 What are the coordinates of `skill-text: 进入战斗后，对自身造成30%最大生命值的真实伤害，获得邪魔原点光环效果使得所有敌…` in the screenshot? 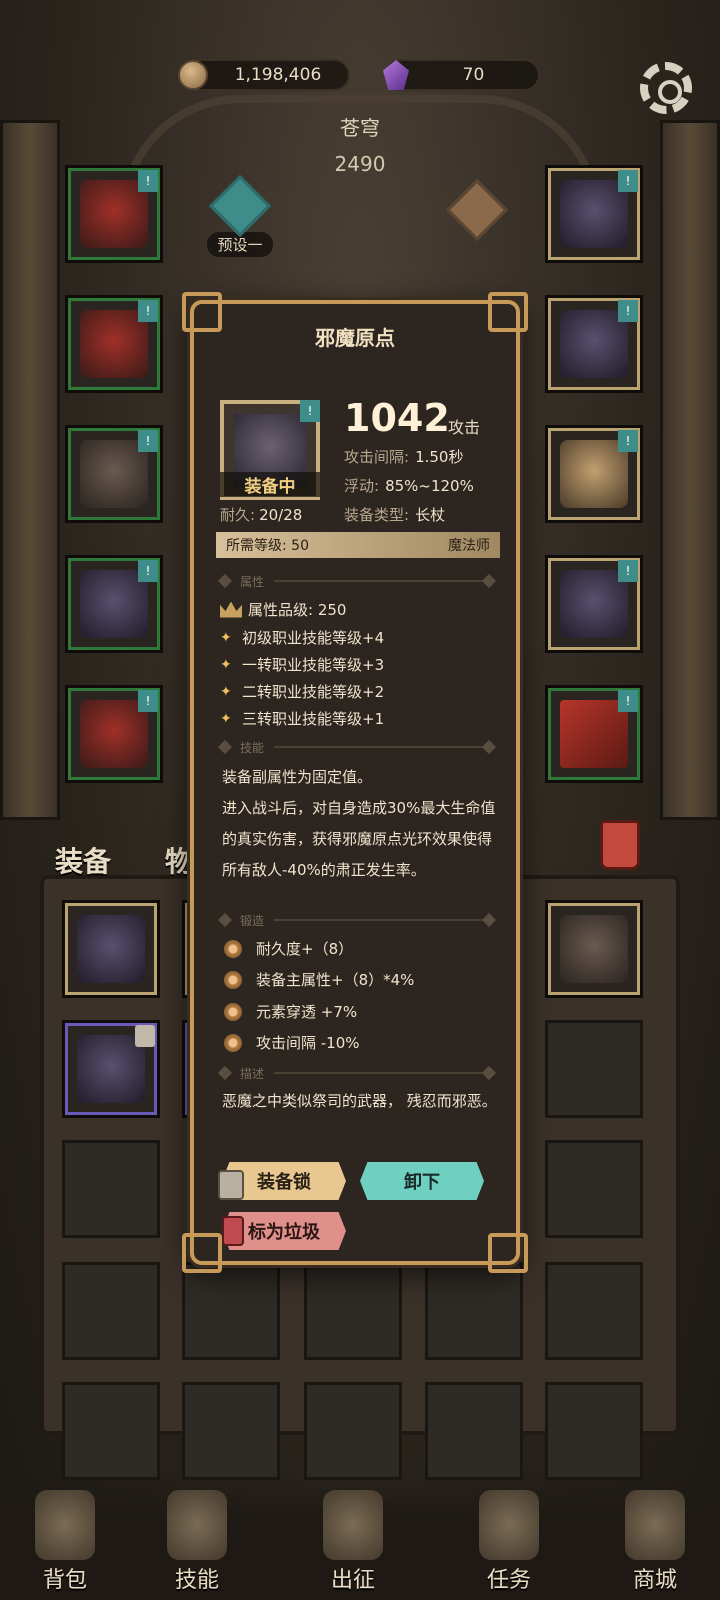 It's located at (359, 839).